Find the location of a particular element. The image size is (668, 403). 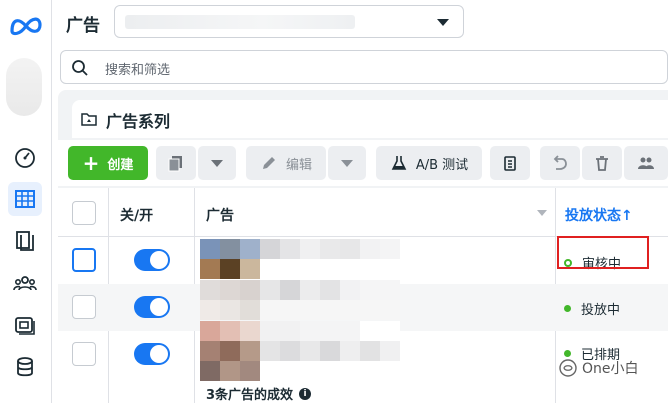

clipboard-button is located at coordinates (510, 163).